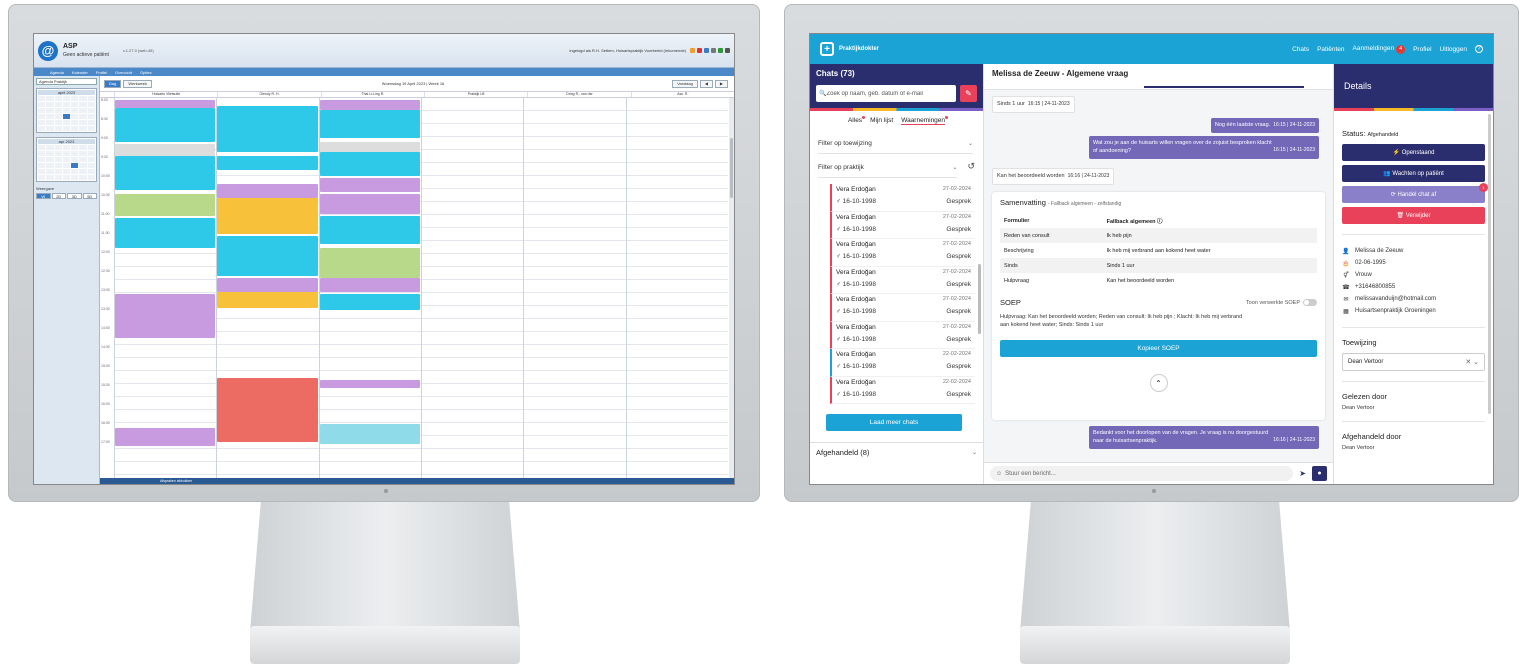 This screenshot has width=1521, height=669. What do you see at coordinates (721, 83) in the screenshot?
I see `next-day-button: ▶` at bounding box center [721, 83].